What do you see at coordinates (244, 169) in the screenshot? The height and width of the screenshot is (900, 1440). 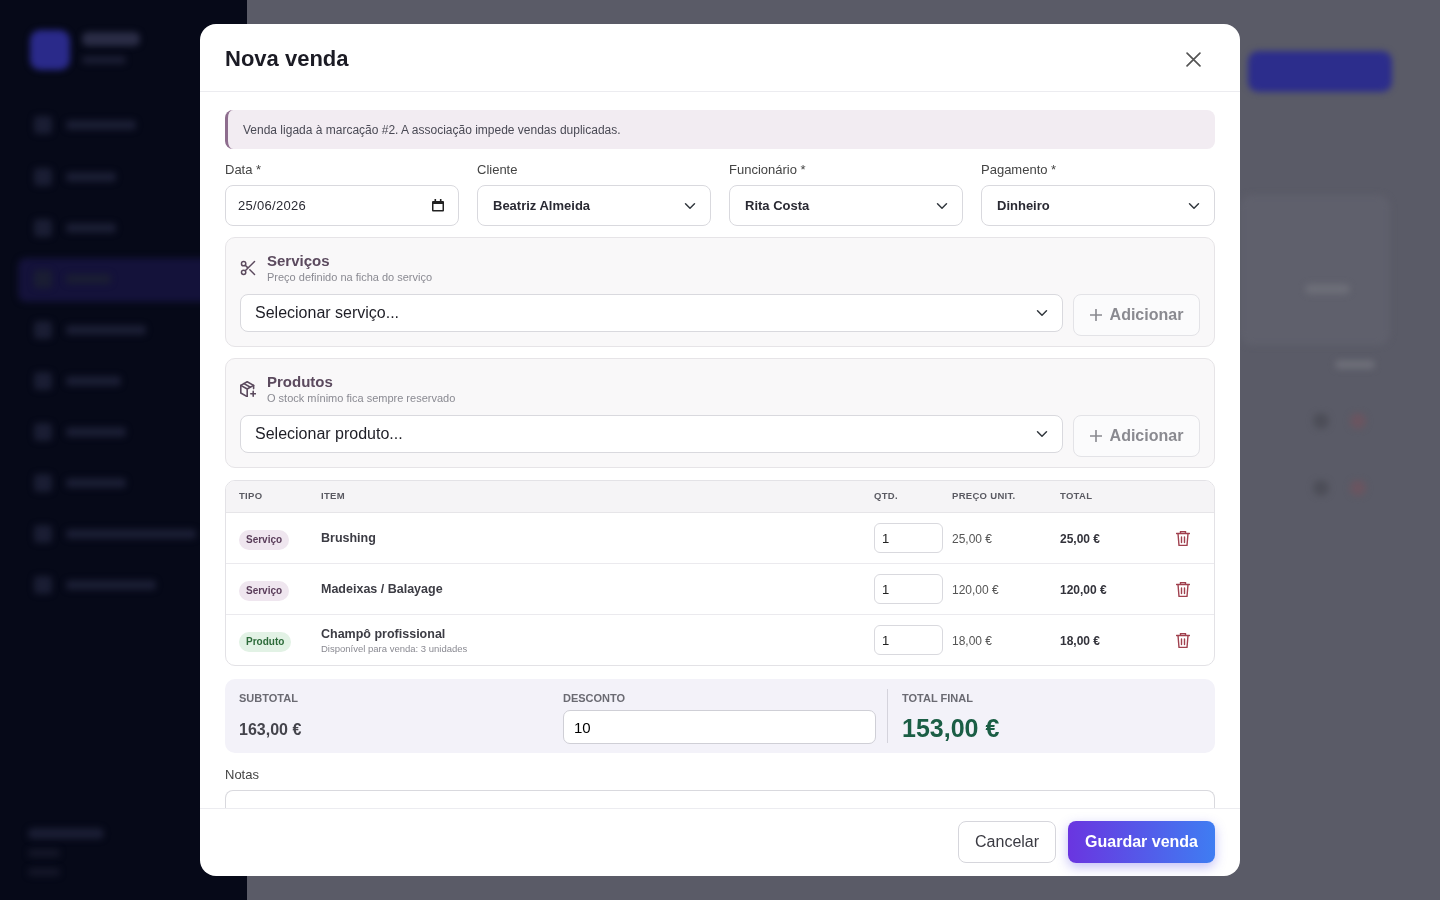 I see `field-label: Data *` at bounding box center [244, 169].